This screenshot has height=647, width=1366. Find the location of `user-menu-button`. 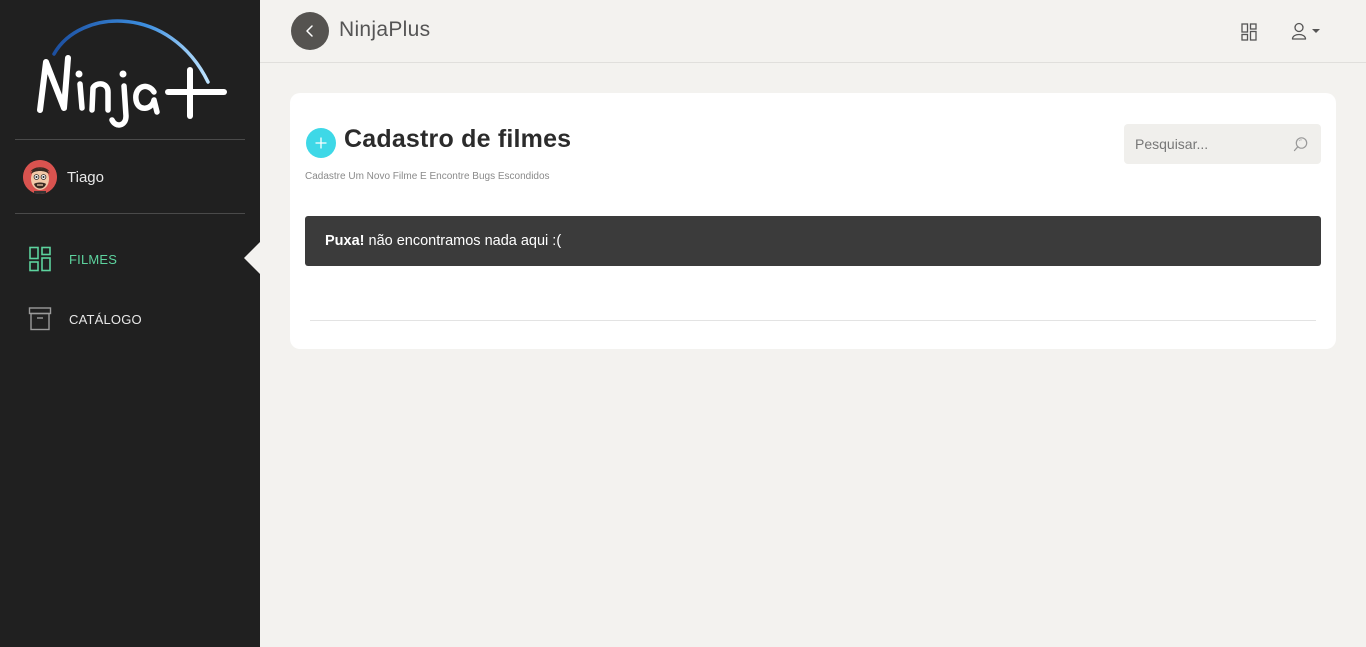

user-menu-button is located at coordinates (1306, 31).